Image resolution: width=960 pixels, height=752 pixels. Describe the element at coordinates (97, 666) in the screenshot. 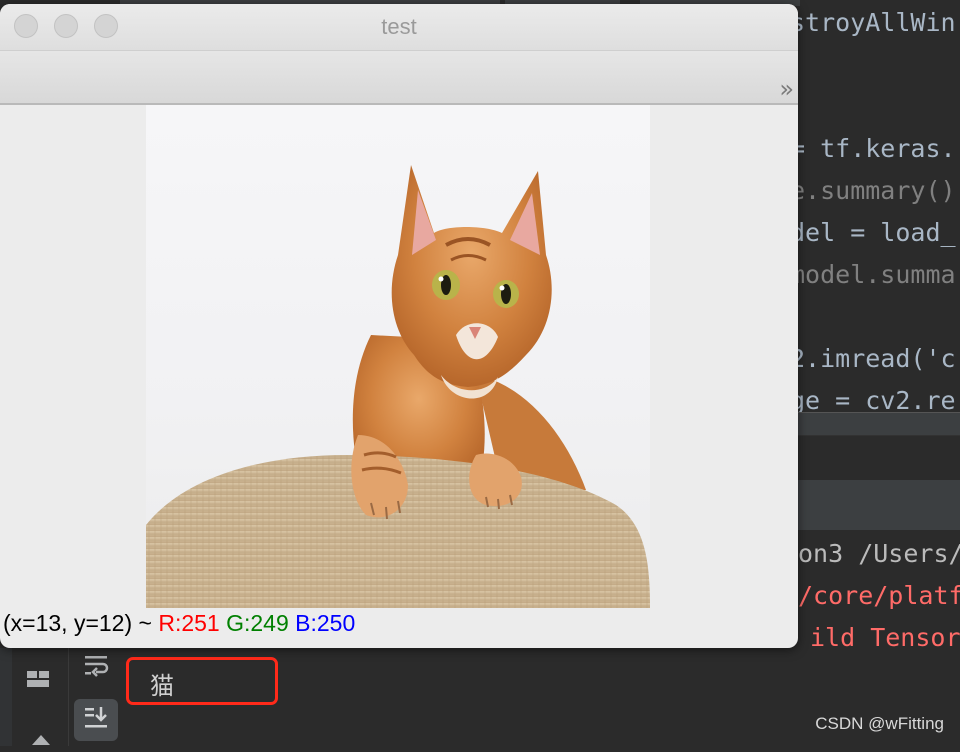

I see `soft-wrap-icon` at that location.